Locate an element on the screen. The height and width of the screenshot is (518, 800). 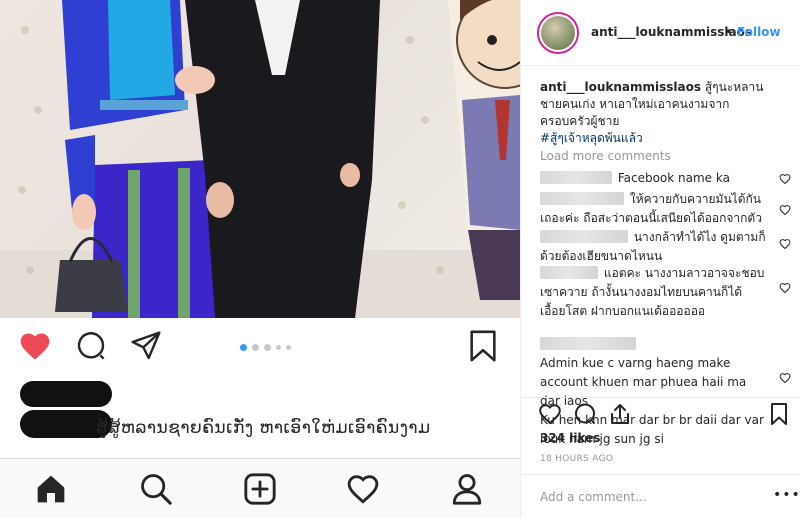
load-more-comments-link: Load more comments is located at coordinates (605, 156).